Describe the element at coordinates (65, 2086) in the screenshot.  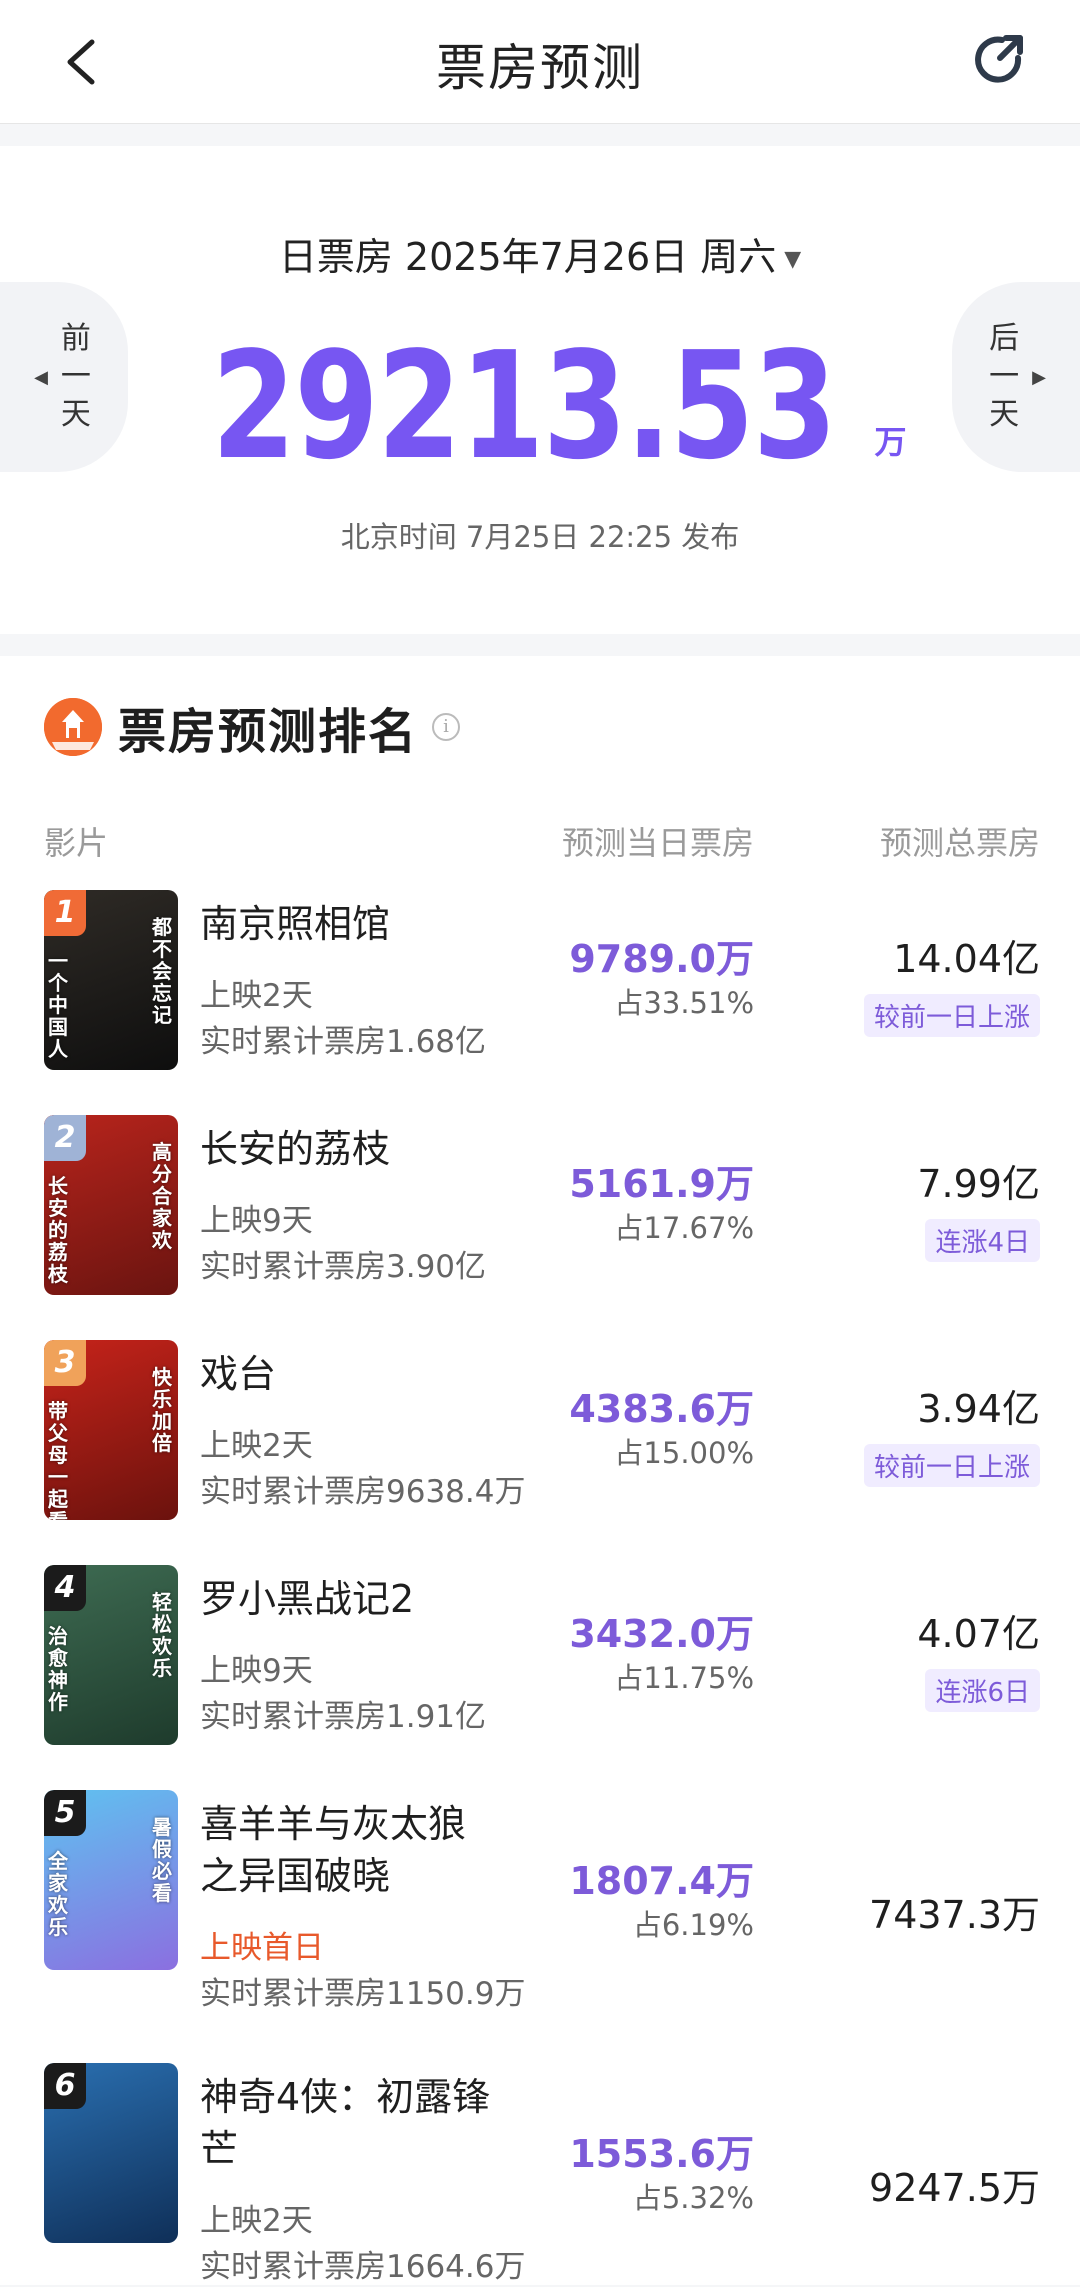
I see `rank-badge: 6` at that location.